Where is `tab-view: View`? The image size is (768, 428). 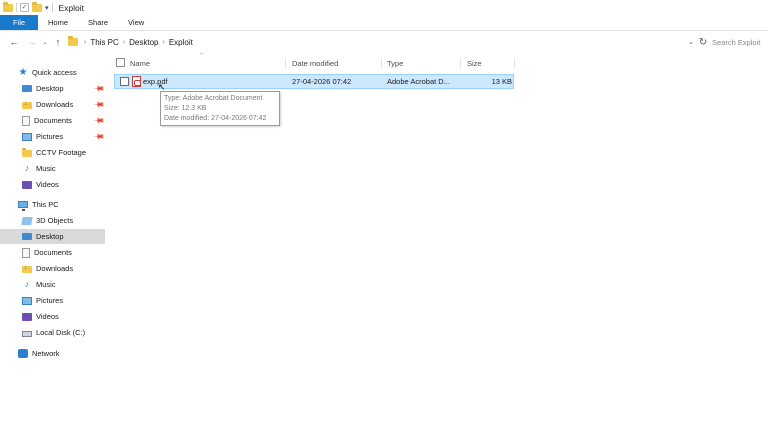 tab-view: View is located at coordinates (136, 22).